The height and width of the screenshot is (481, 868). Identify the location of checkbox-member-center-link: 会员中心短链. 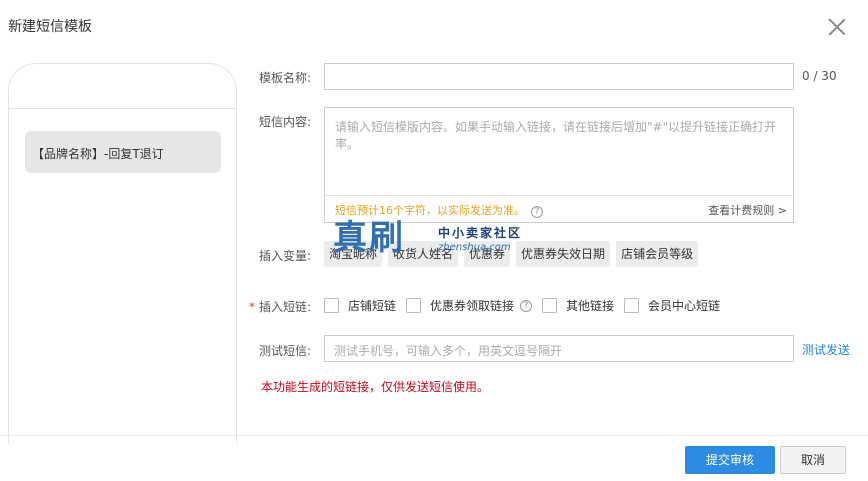
(672, 305).